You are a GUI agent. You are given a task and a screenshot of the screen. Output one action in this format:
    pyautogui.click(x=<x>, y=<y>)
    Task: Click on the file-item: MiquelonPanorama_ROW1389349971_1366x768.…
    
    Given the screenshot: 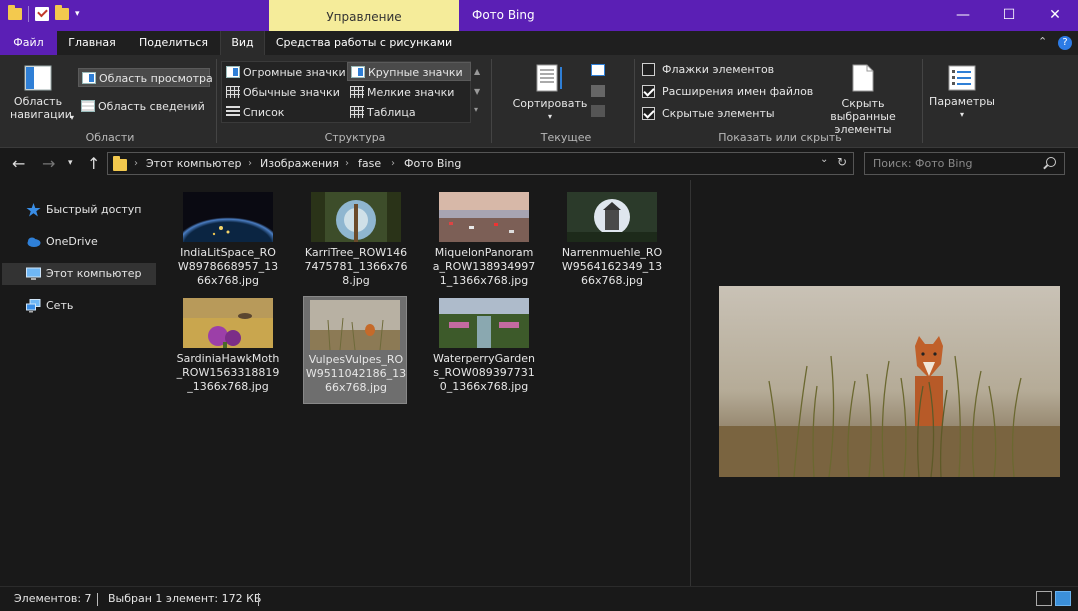 What is the action you would take?
    pyautogui.click(x=484, y=244)
    